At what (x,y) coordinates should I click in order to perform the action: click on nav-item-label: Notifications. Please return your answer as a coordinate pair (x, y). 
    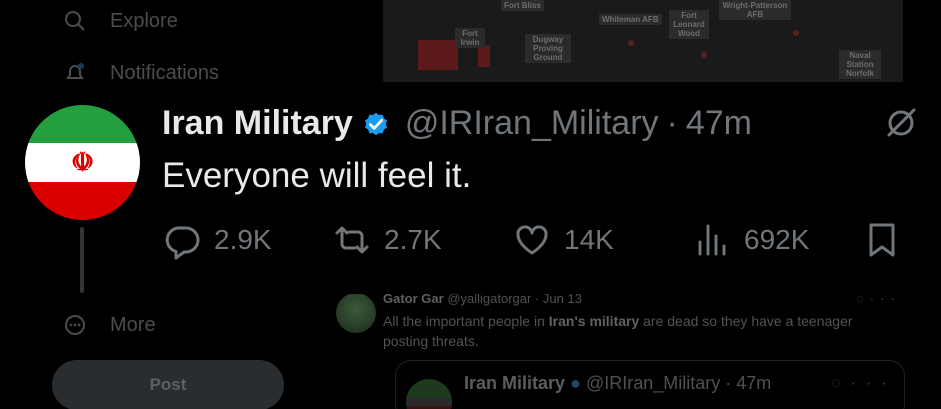
    Looking at the image, I should click on (164, 72).